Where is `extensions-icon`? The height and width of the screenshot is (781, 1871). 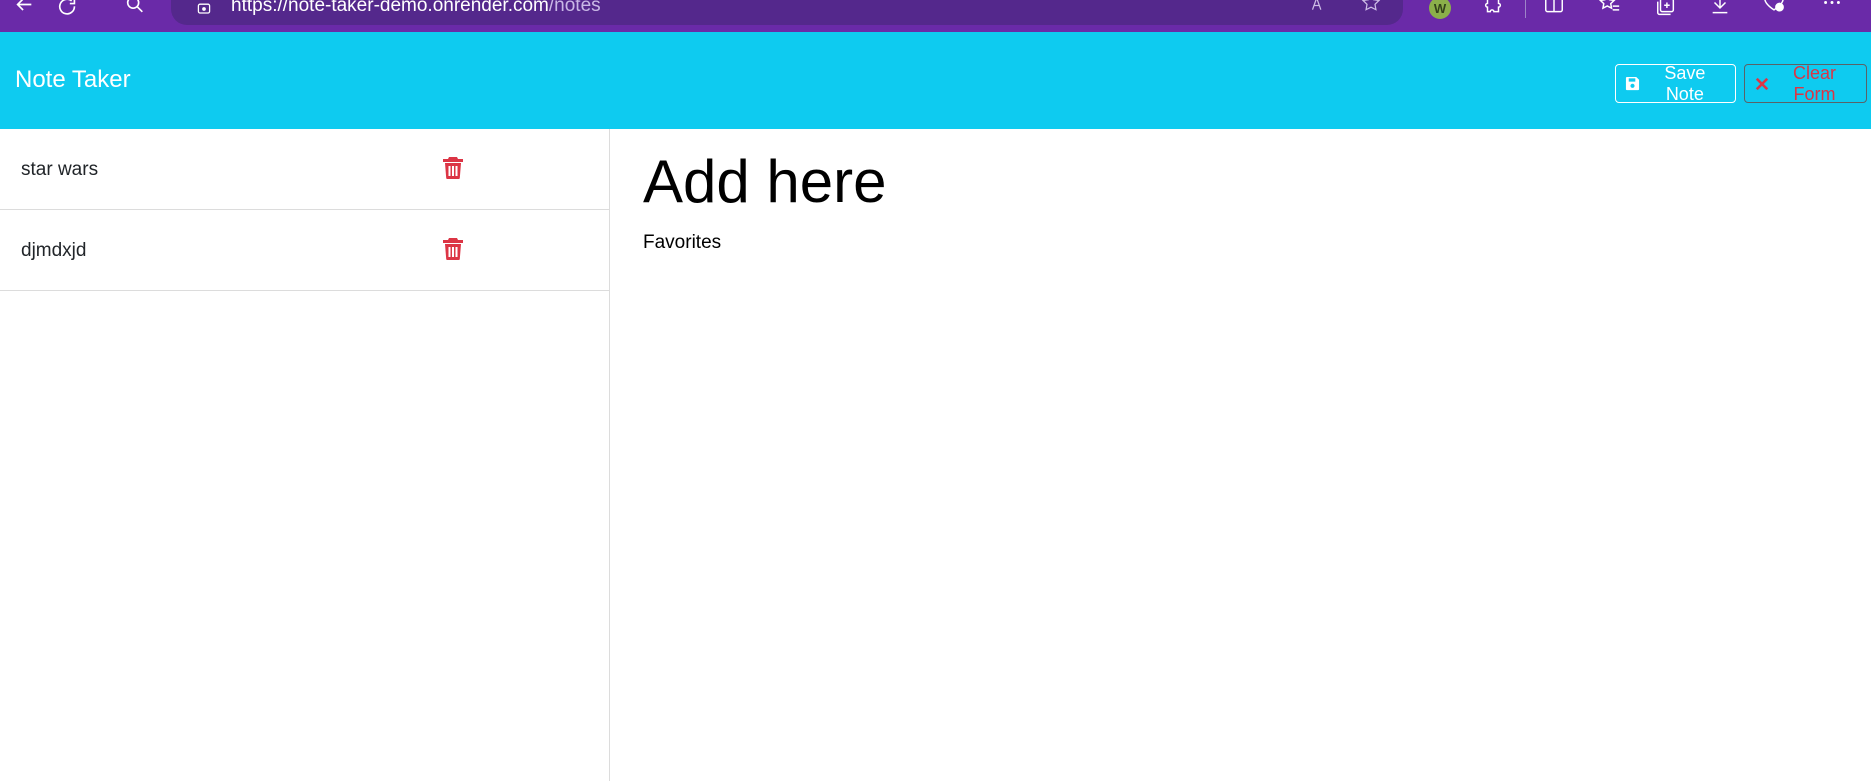
extensions-icon is located at coordinates (1493, 10).